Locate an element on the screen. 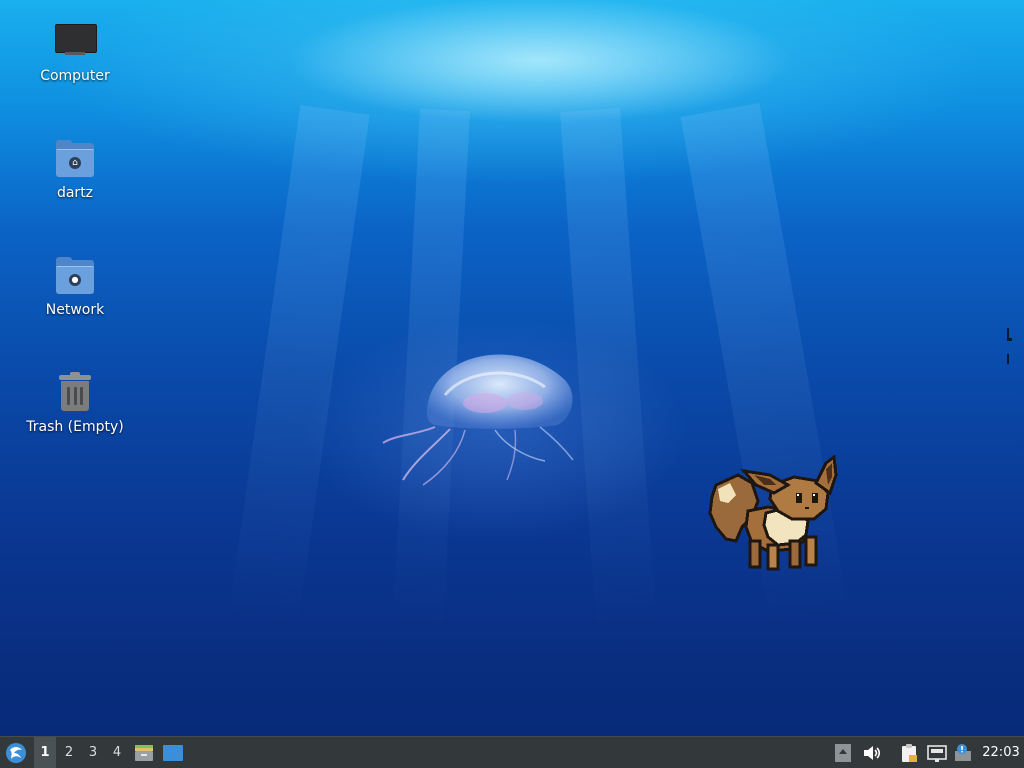 Image resolution: width=1024 pixels, height=768 pixels. workspace-3: 3 is located at coordinates (93, 752).